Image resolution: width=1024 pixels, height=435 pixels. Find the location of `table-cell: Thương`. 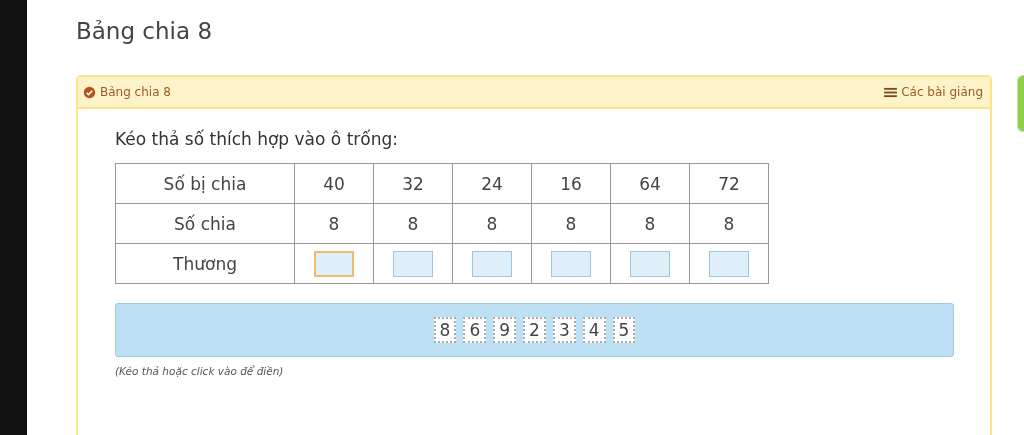

table-cell: Thương is located at coordinates (205, 263).